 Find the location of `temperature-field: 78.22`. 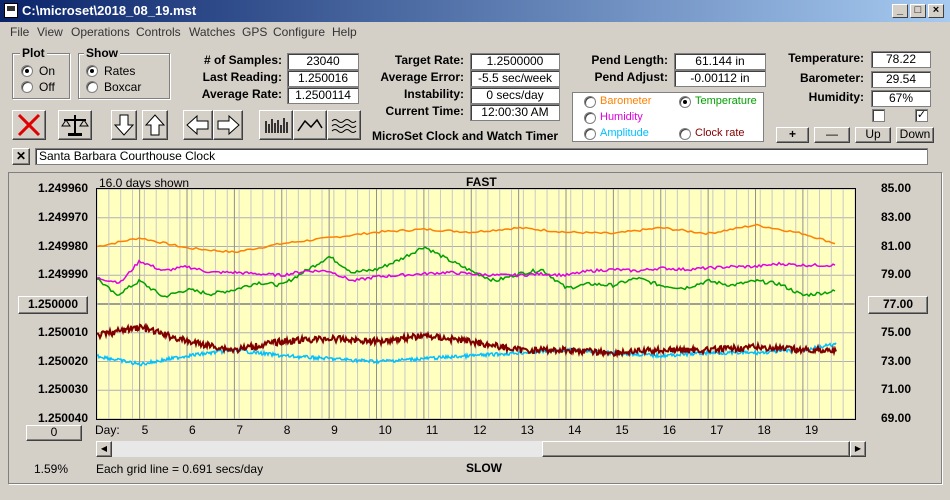

temperature-field: 78.22 is located at coordinates (901, 59).